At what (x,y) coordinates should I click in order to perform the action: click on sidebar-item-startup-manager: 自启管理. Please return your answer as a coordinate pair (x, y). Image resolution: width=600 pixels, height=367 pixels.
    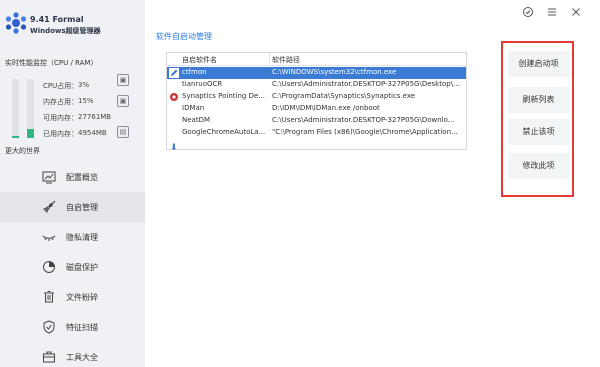
    Looking at the image, I should click on (72, 207).